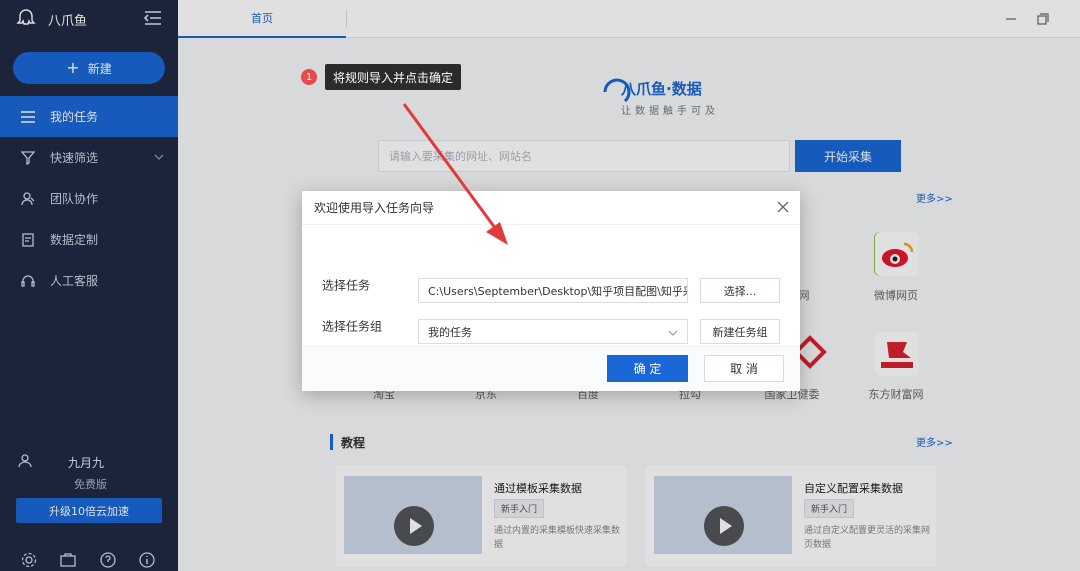  What do you see at coordinates (69, 561) in the screenshot?
I see `briefcase-icon` at bounding box center [69, 561].